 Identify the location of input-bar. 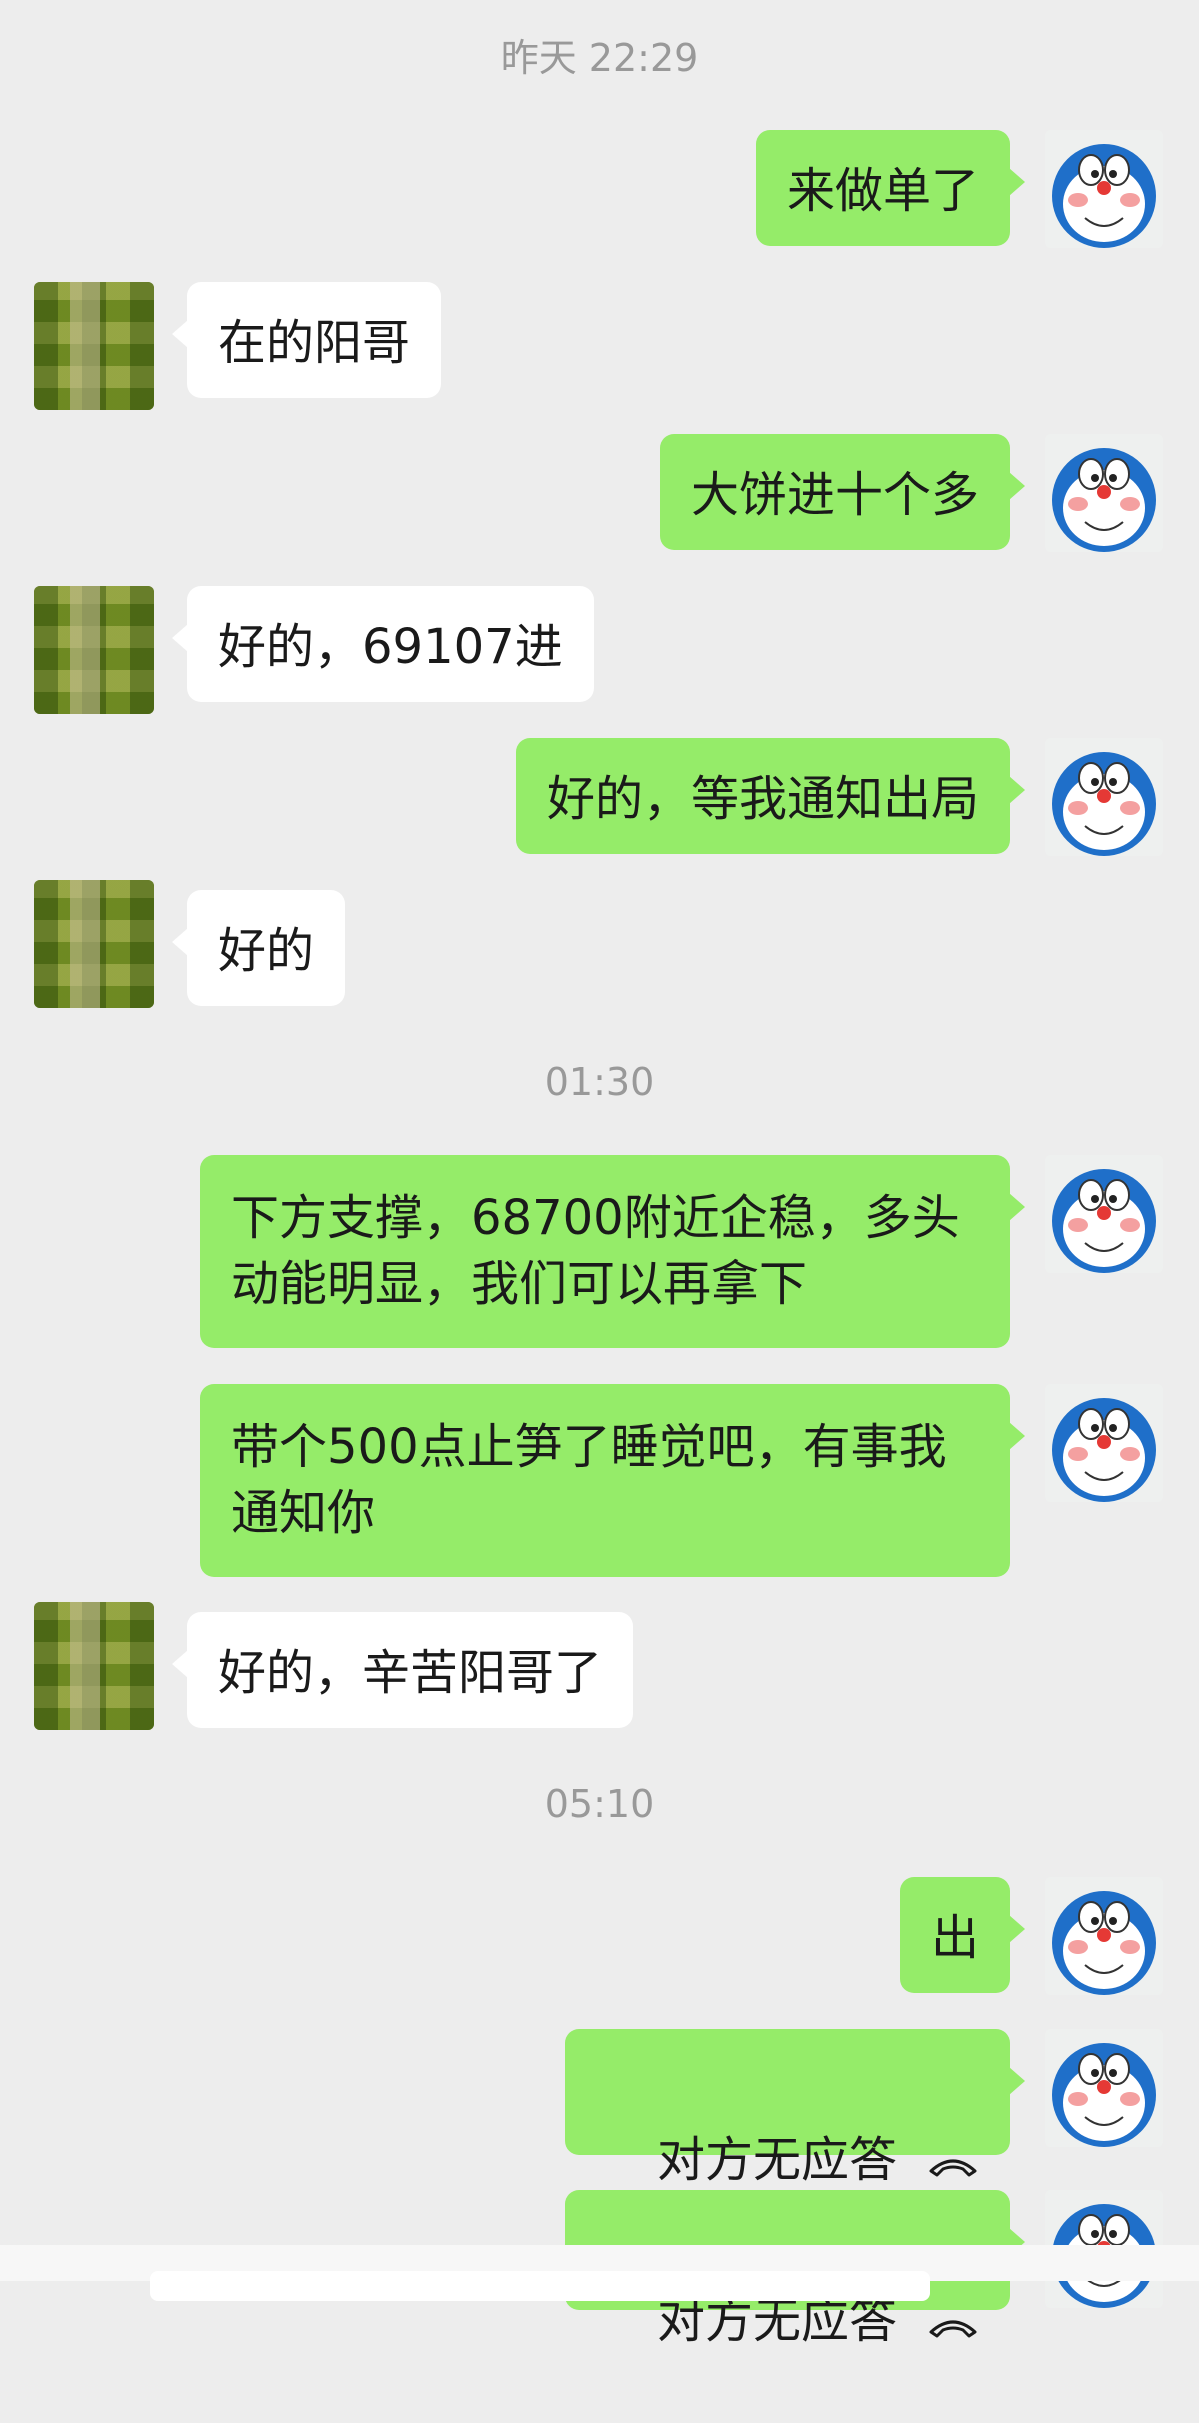
(599, 2273).